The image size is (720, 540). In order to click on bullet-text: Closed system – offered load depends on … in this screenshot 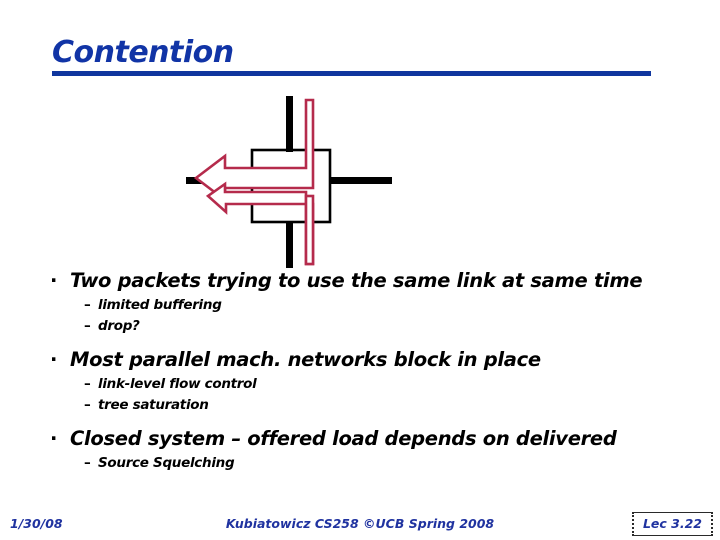, I will do `click(343, 438)`.